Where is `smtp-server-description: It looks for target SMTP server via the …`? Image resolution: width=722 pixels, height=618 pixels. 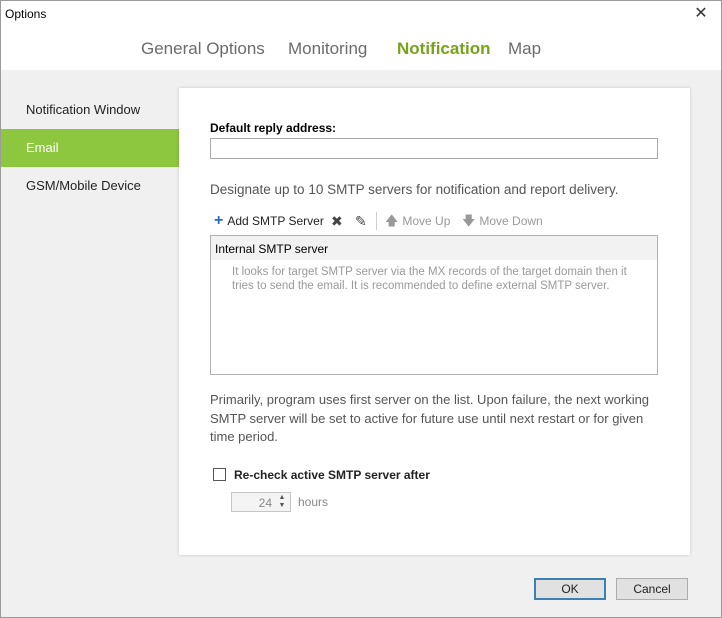 smtp-server-description: It looks for target SMTP server via the … is located at coordinates (429, 279).